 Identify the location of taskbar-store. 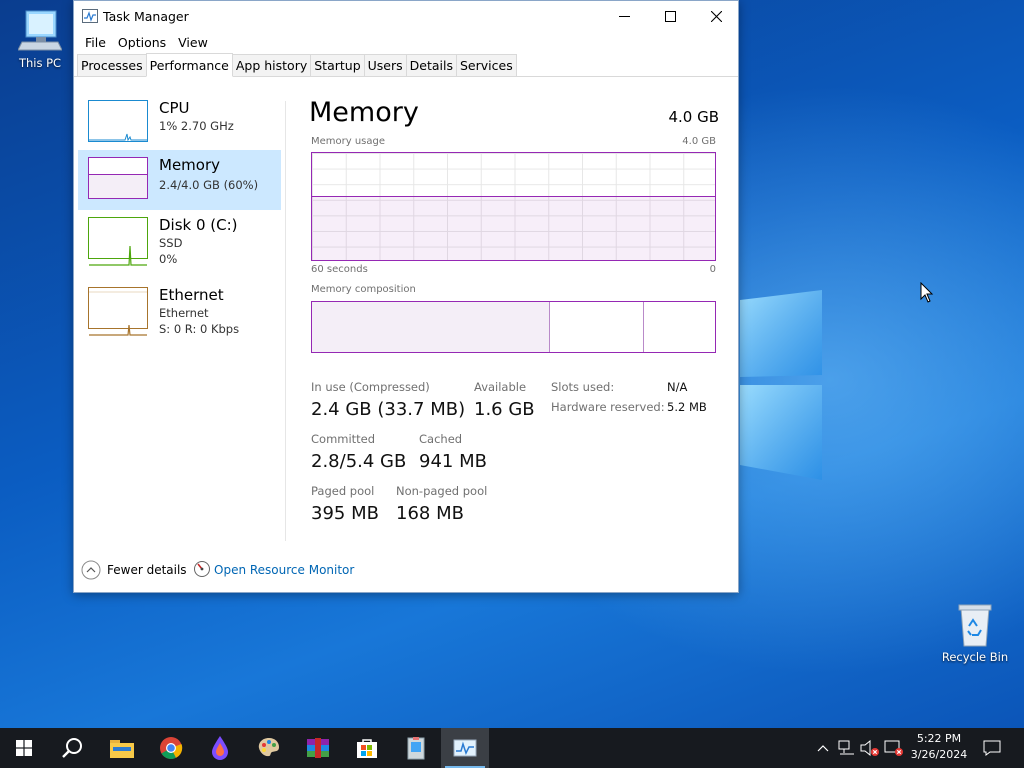
(367, 748).